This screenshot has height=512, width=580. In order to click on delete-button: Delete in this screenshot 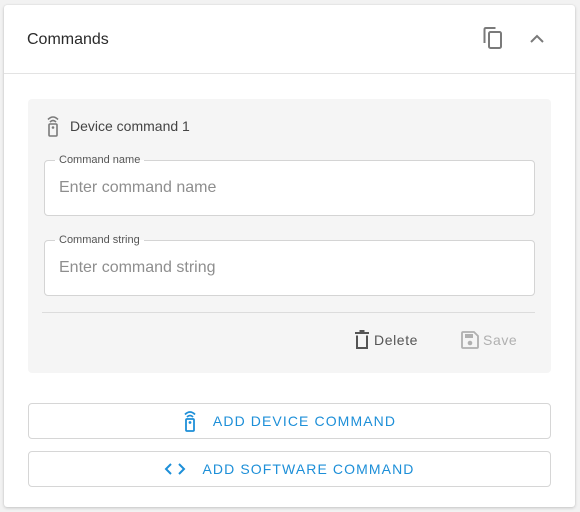, I will do `click(386, 340)`.